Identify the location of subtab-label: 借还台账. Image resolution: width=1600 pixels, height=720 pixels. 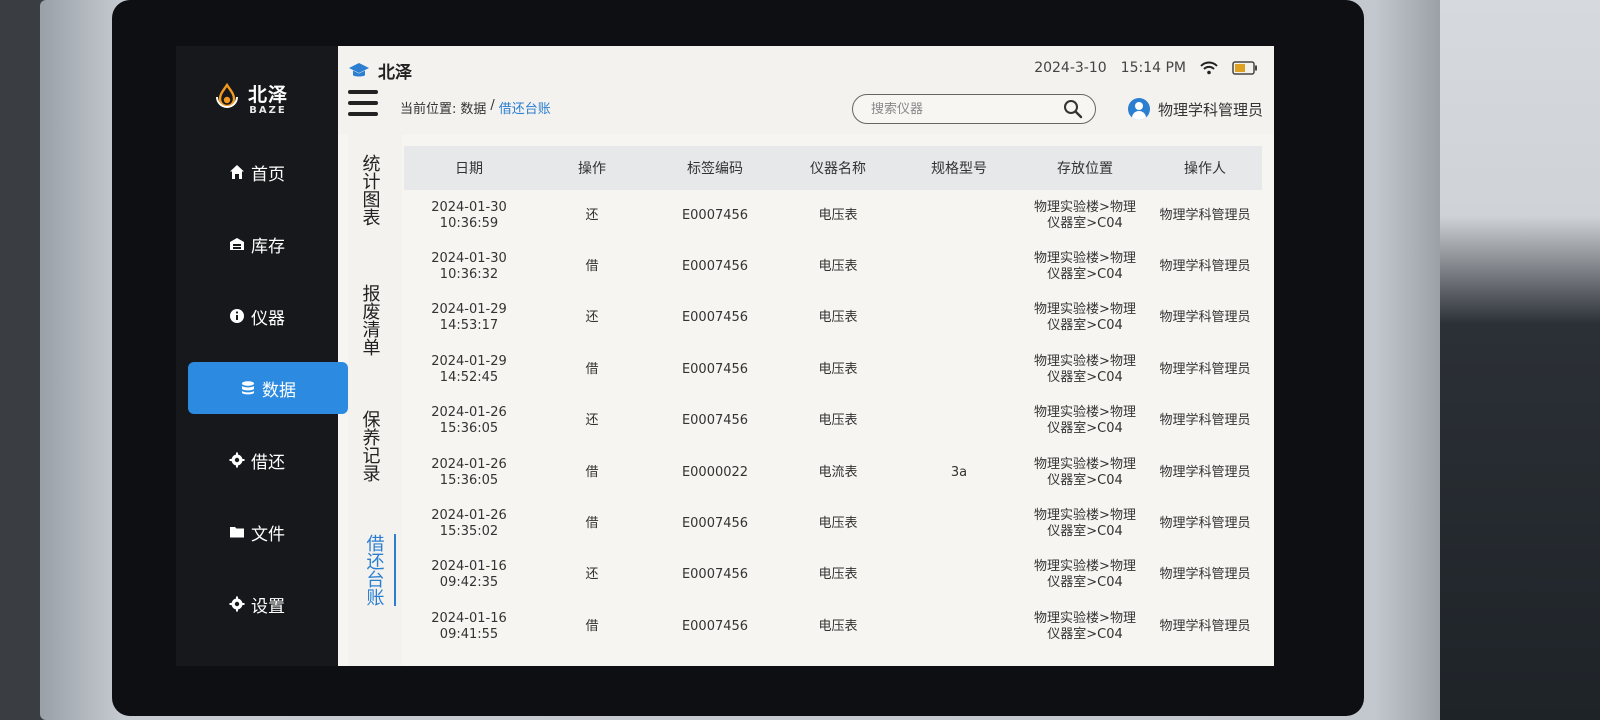
(374, 570).